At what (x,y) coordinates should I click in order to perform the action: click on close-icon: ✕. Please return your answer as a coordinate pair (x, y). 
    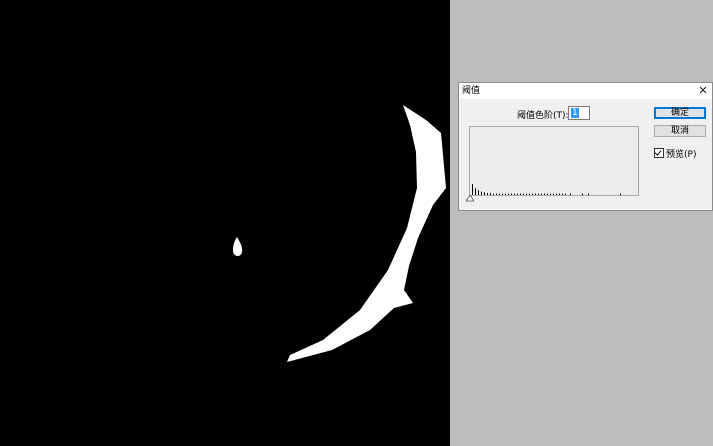
    Looking at the image, I should click on (703, 91).